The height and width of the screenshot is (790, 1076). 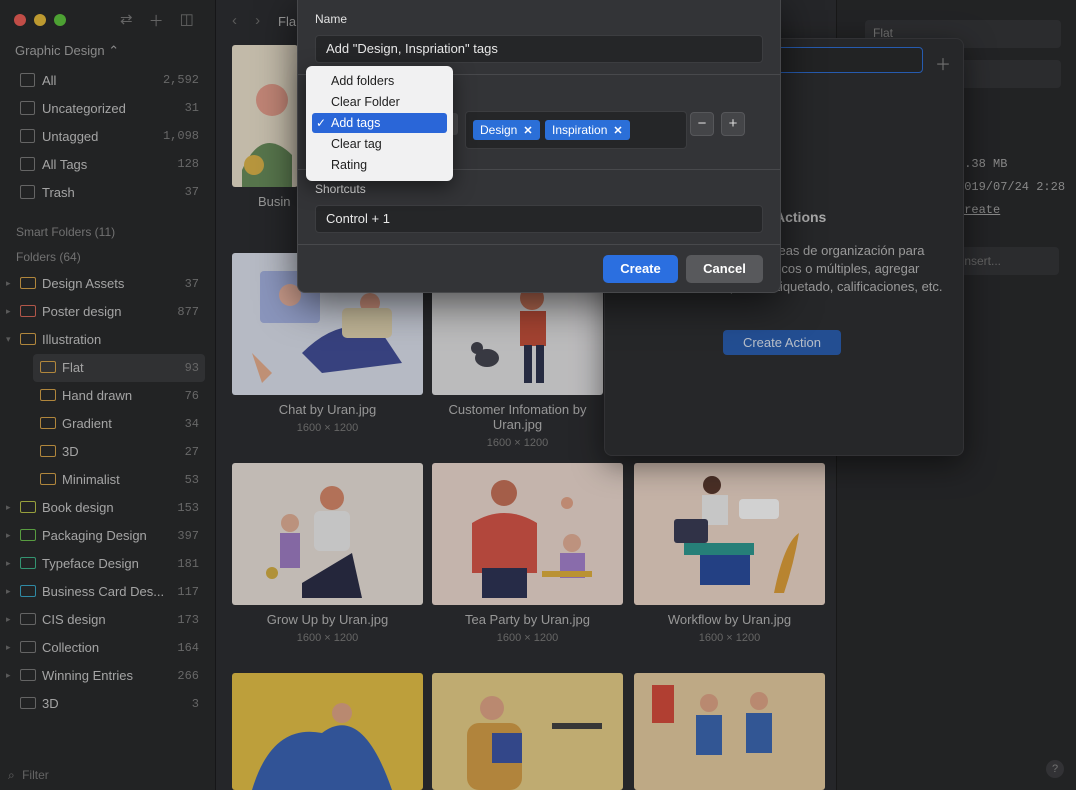 I want to click on menu-item-clear-folder: Clear Folder, so click(x=379, y=102).